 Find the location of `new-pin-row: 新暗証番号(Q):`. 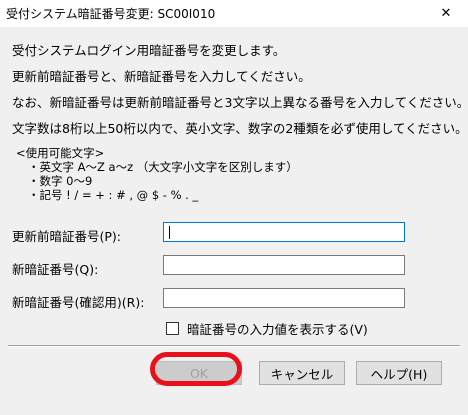

new-pin-row: 新暗証番号(Q): is located at coordinates (234, 268).